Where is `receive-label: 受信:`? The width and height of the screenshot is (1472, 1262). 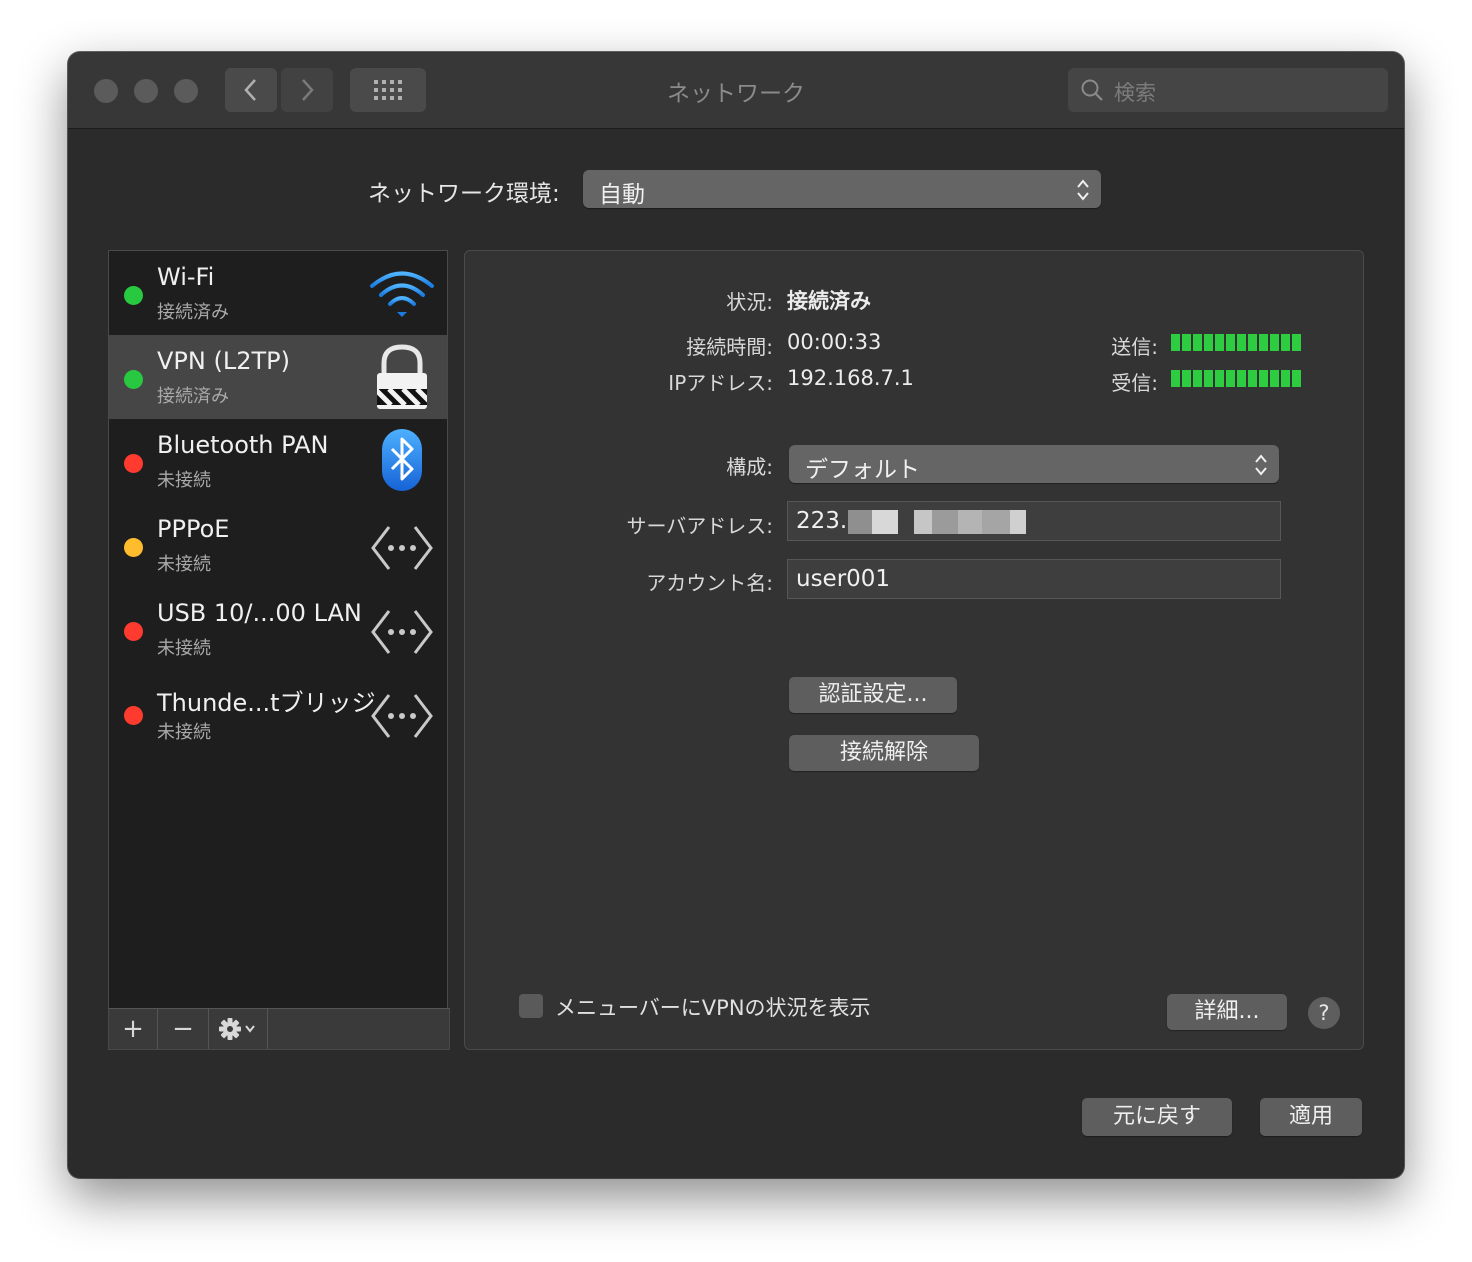 receive-label: 受信: is located at coordinates (1134, 383).